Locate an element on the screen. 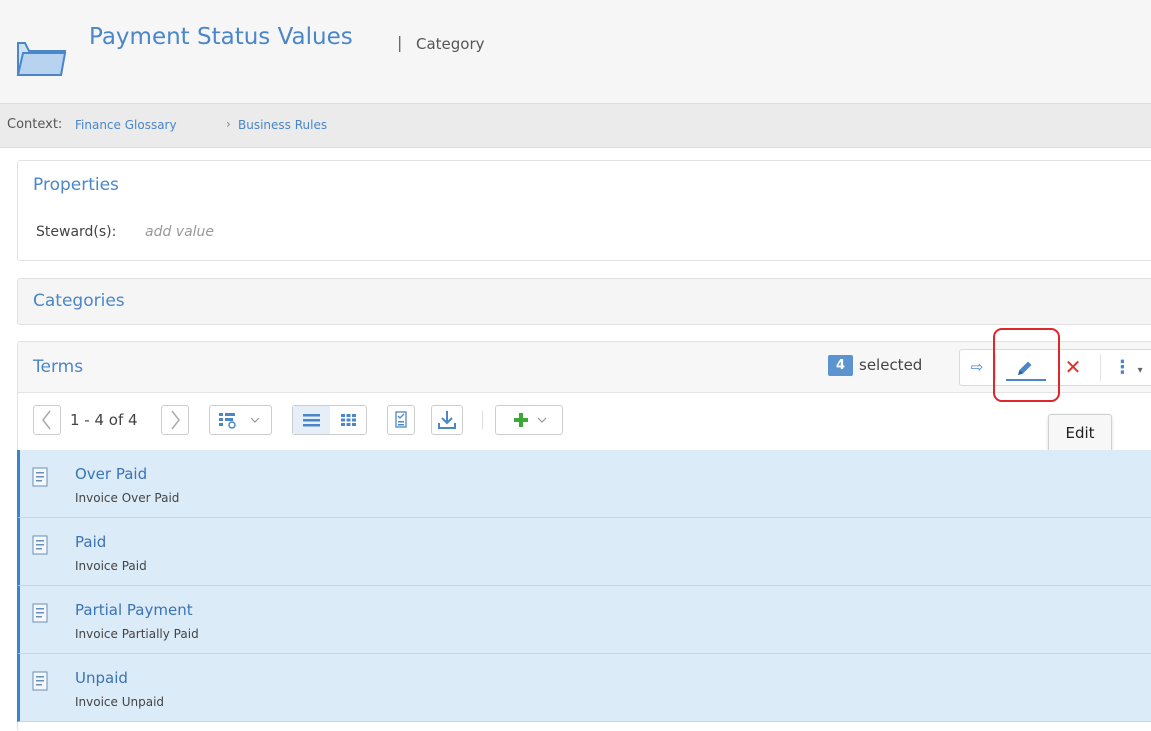 Image resolution: width=1151 pixels, height=731 pixels. selected-label: selected is located at coordinates (891, 365).